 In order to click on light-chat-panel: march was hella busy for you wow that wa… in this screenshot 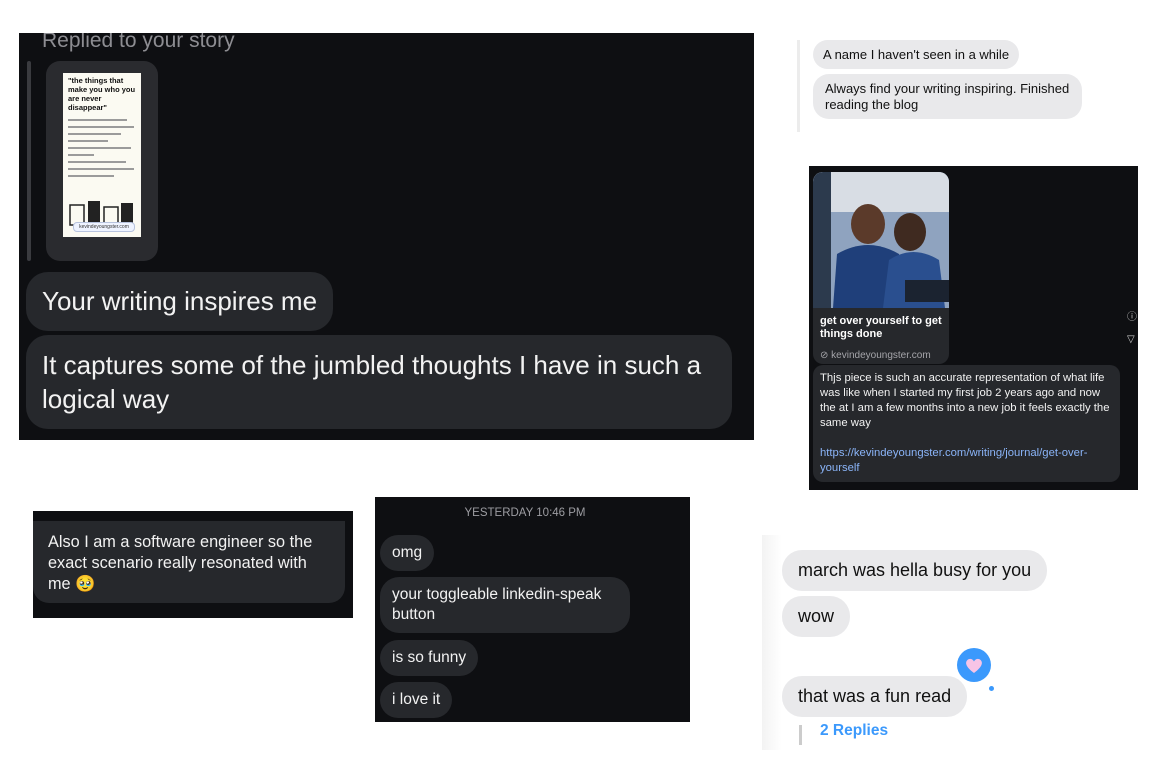, I will do `click(961, 642)`.